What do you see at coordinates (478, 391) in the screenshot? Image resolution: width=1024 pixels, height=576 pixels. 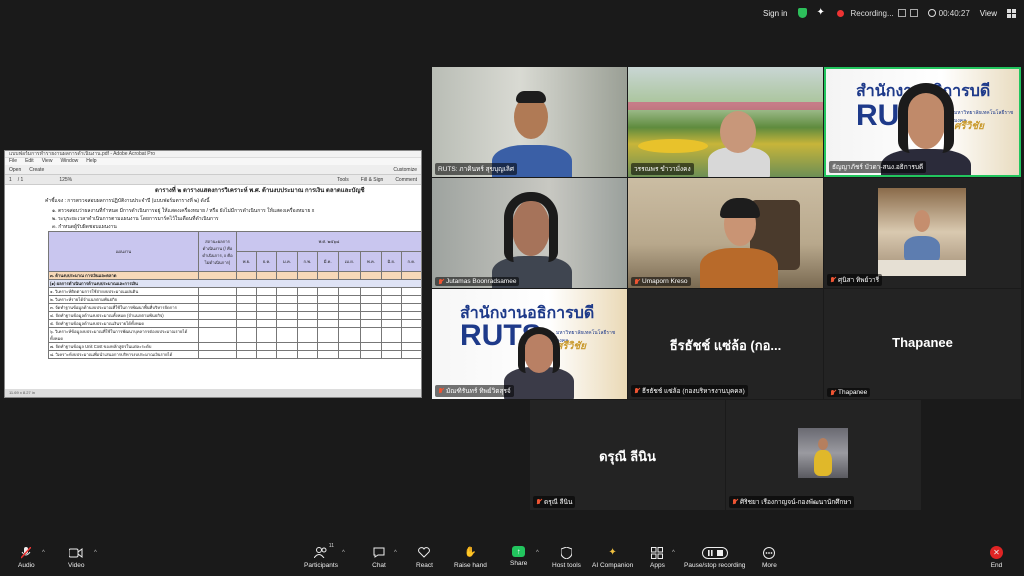 I see `participant-name: มัณฑิรันทร์ ทิพย์วิตสุรจ์` at bounding box center [478, 391].